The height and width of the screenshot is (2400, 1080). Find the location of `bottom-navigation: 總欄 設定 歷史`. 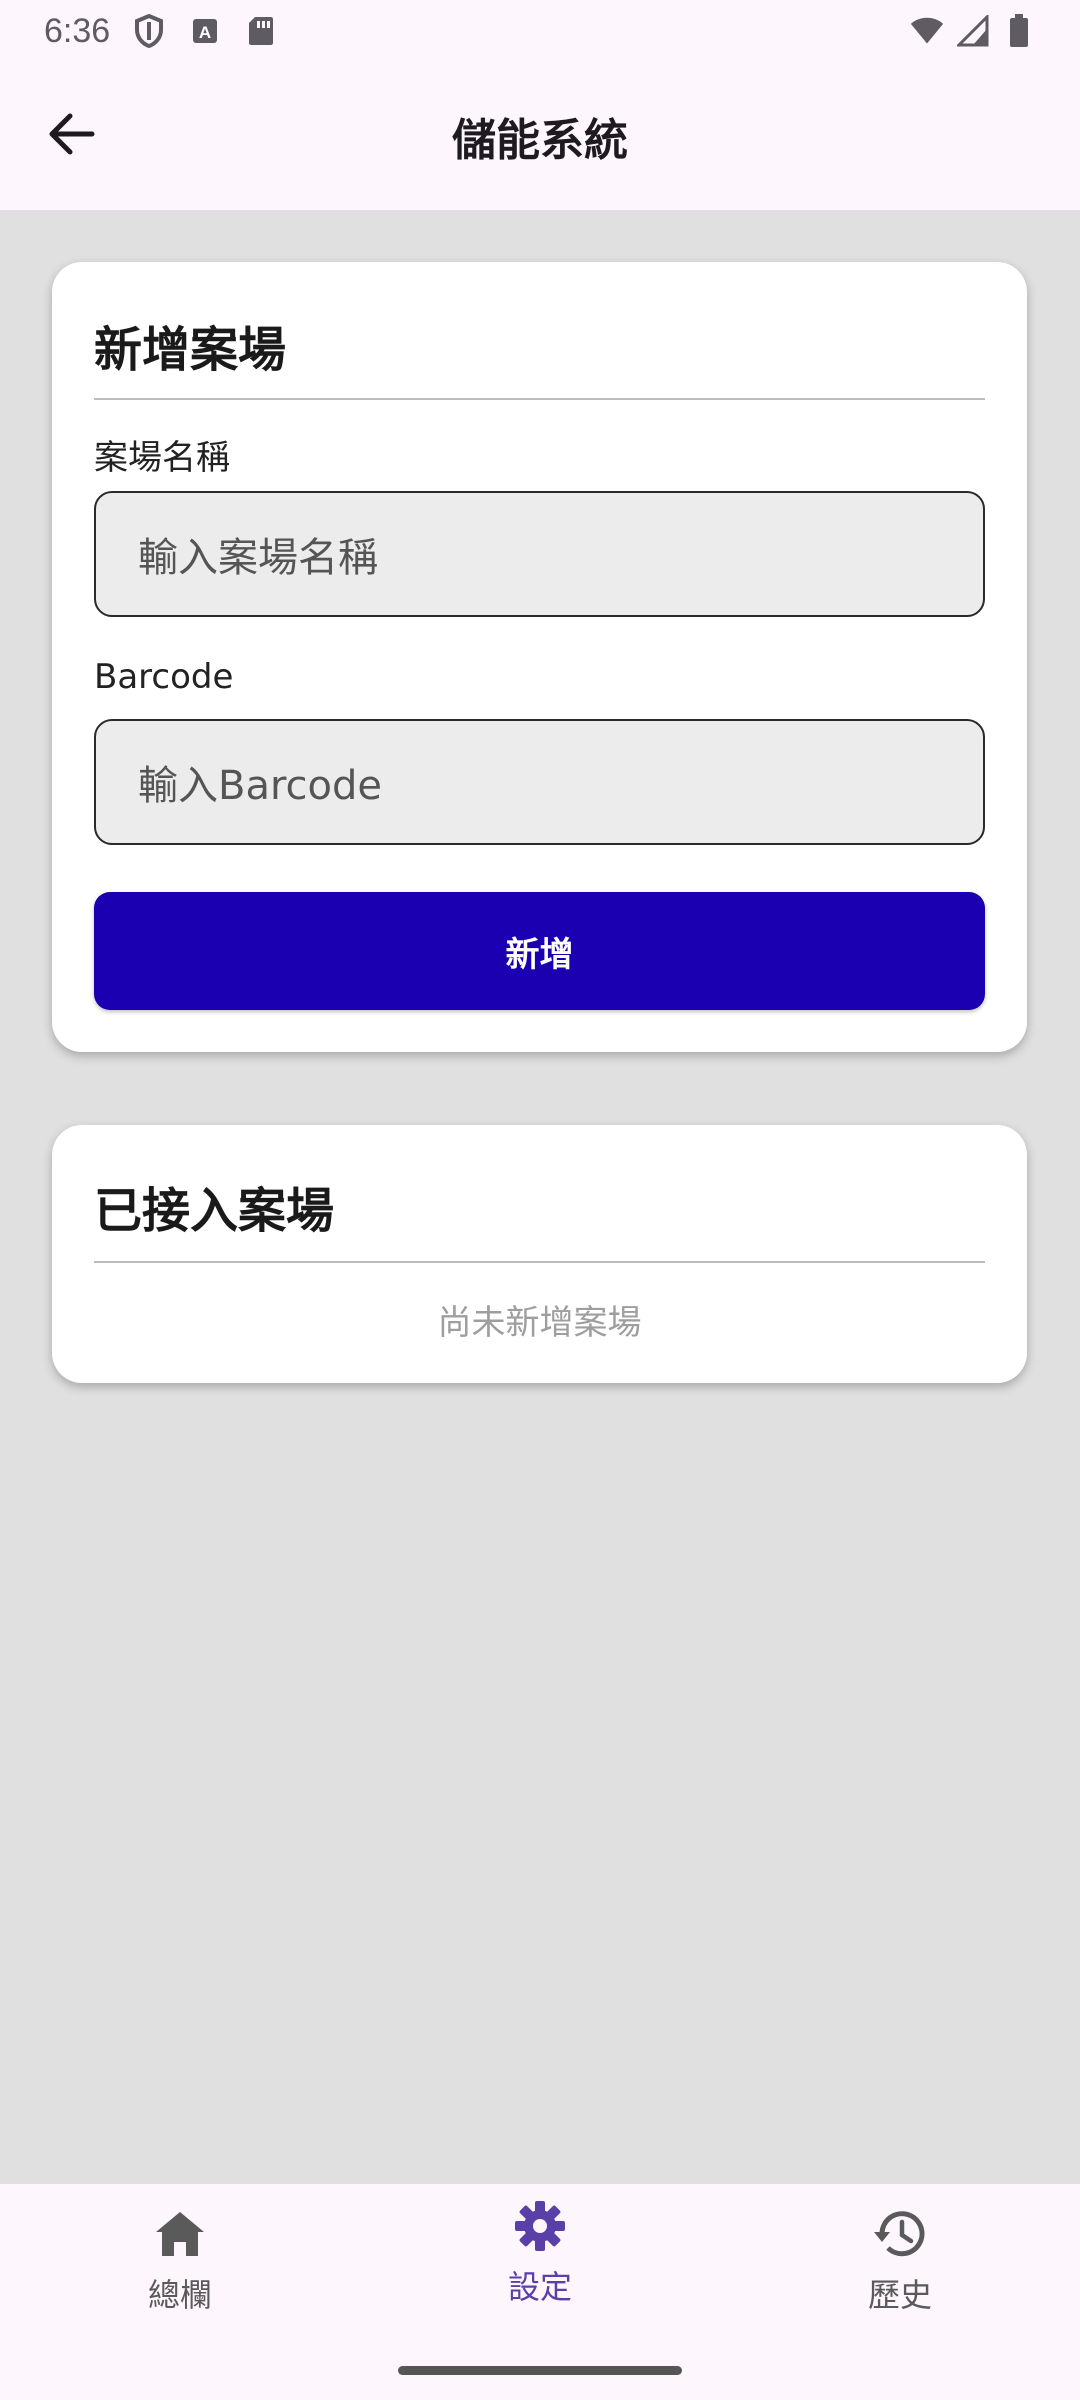

bottom-navigation: 總欄 設定 歷史 is located at coordinates (540, 2292).